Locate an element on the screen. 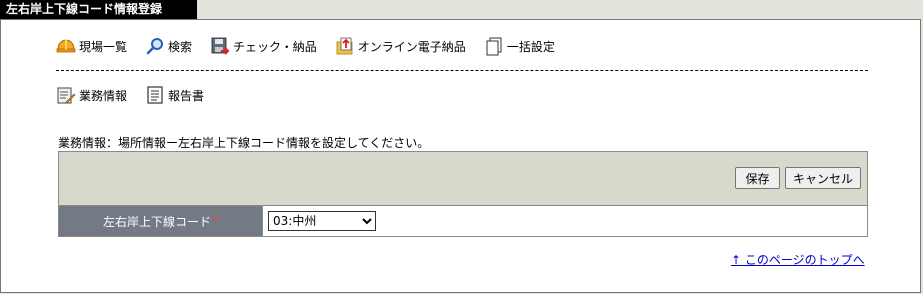  bulk-settings-label: 一括設定 is located at coordinates (530, 46).